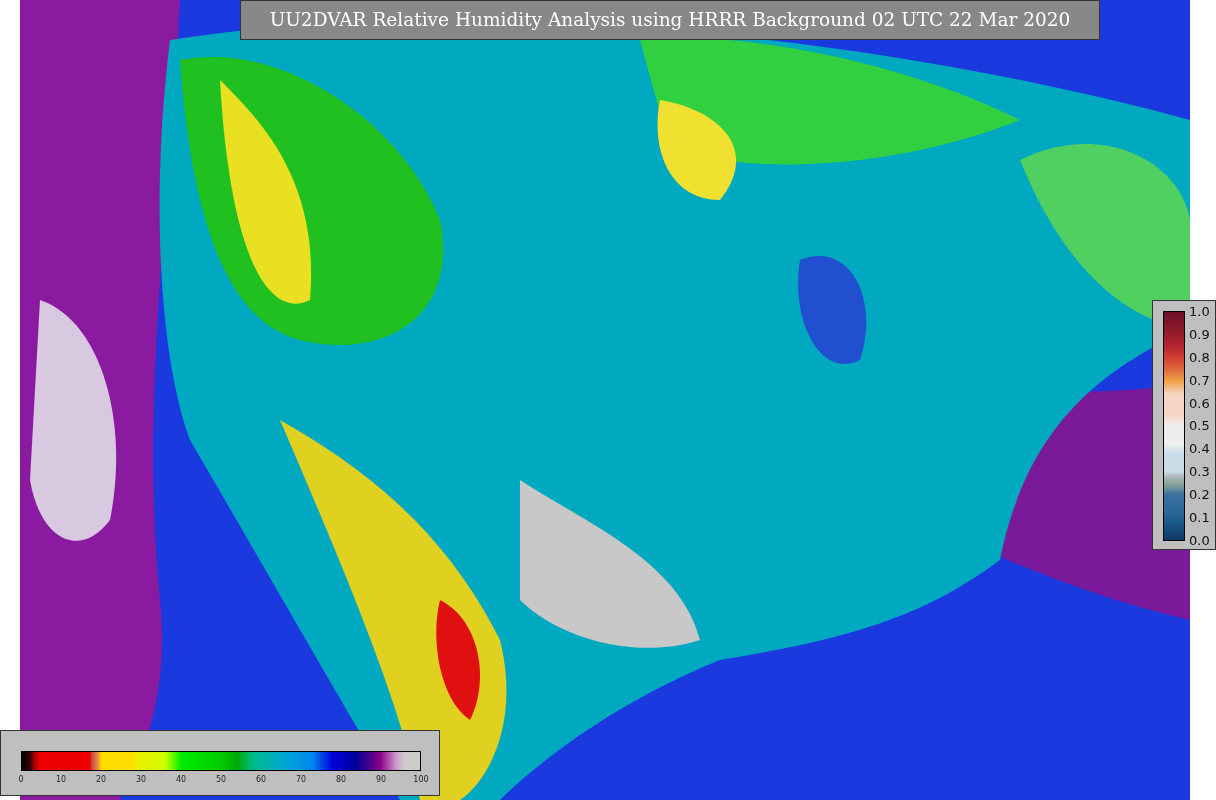 This screenshot has height=800, width=1216. What do you see at coordinates (670, 20) in the screenshot?
I see `map-title: UU2DVAR Relative Humidity Analysis using HRRR Background 02 UTC 22 Mar 2020` at bounding box center [670, 20].